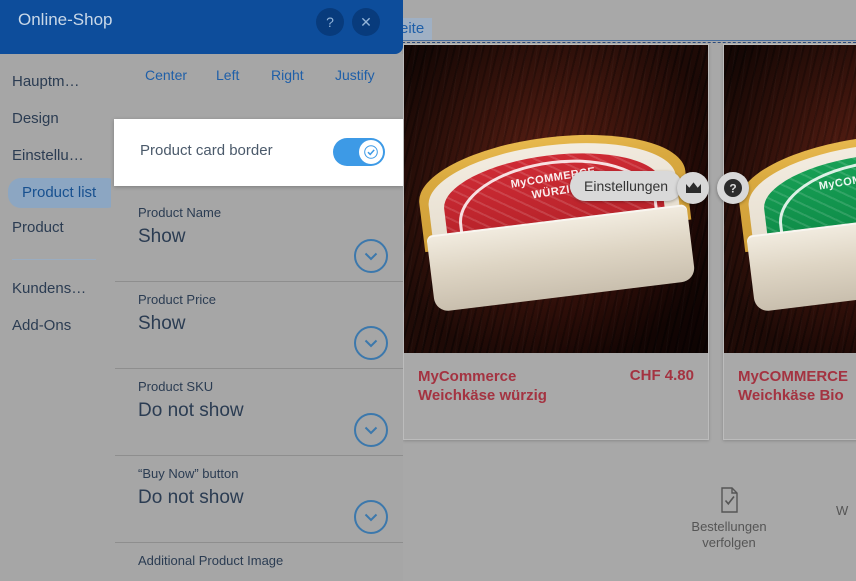 Image resolution: width=856 pixels, height=581 pixels. I want to click on align-left-option: Left, so click(227, 75).